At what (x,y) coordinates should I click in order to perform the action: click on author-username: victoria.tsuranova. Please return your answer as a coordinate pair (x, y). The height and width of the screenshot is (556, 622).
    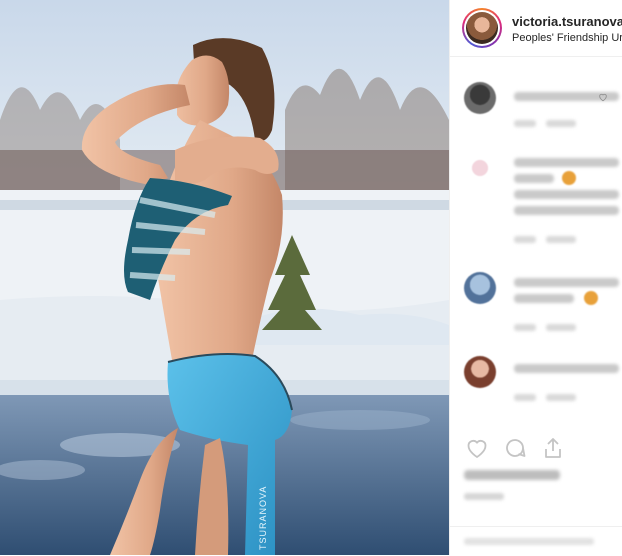
    Looking at the image, I should click on (567, 21).